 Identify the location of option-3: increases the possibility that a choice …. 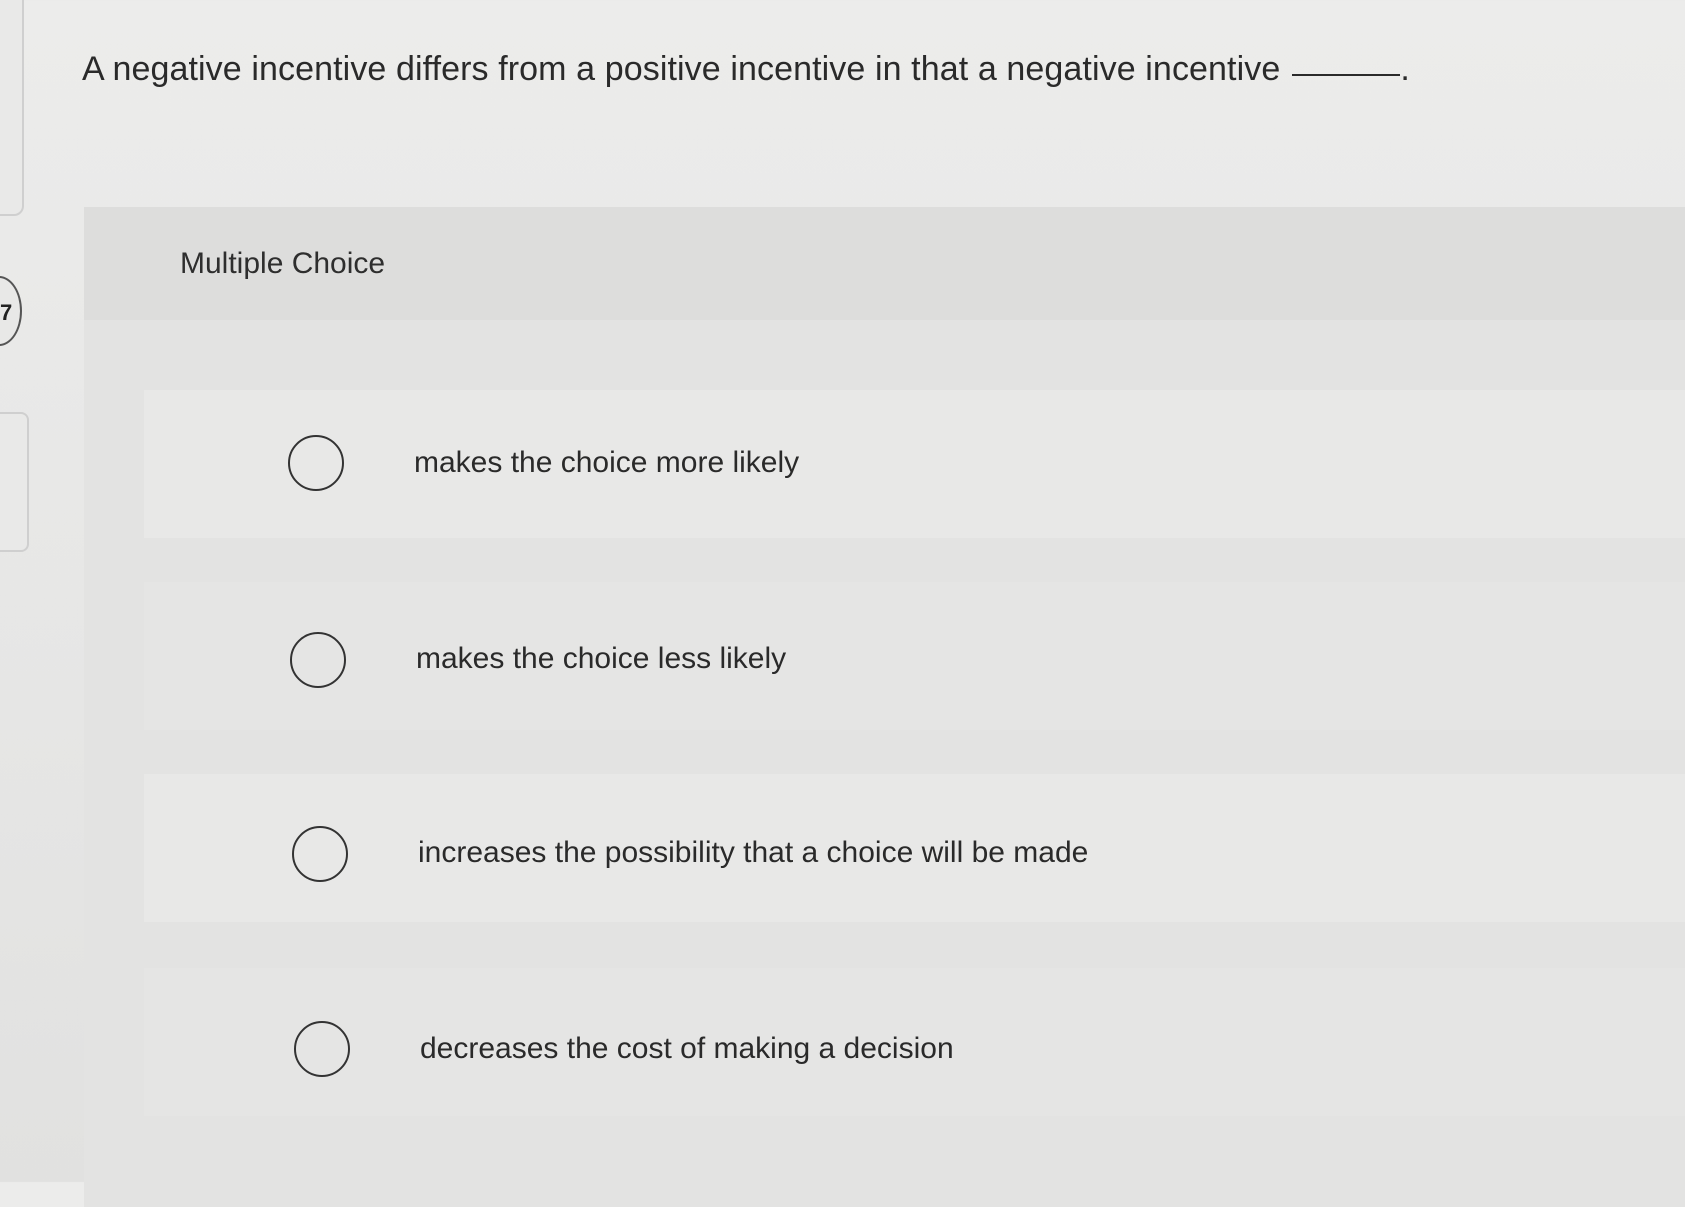
(914, 848).